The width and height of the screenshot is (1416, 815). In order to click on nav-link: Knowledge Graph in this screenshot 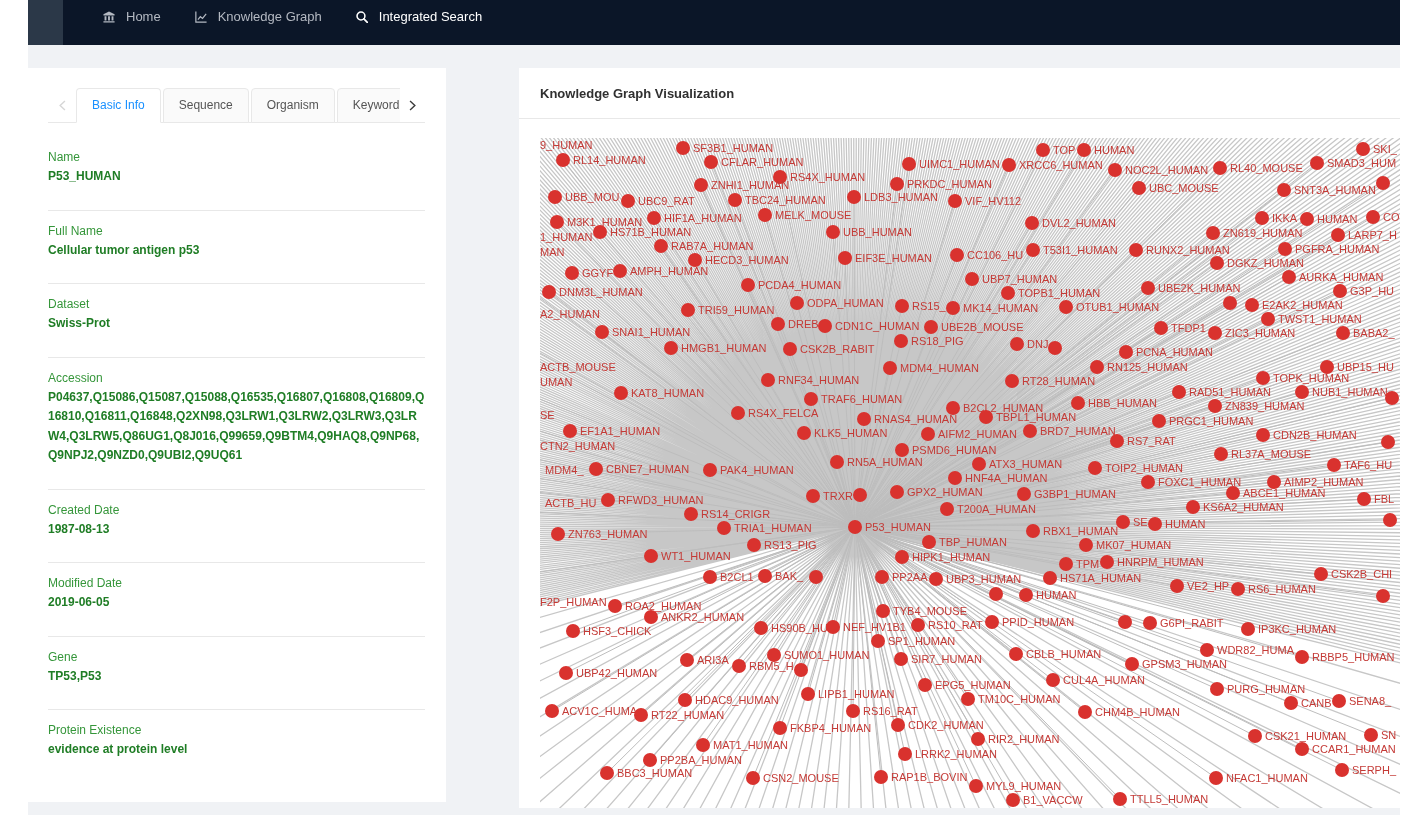, I will do `click(258, 17)`.